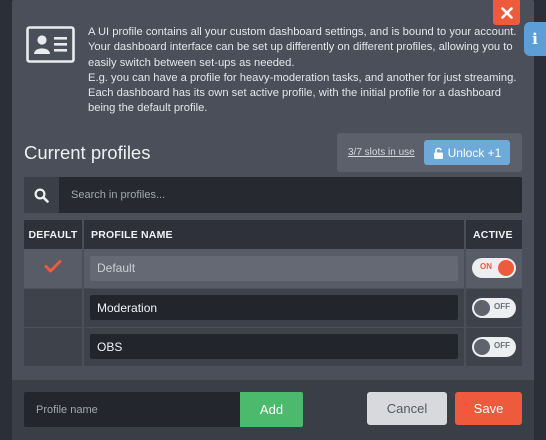 Image resolution: width=546 pixels, height=440 pixels. What do you see at coordinates (407, 408) in the screenshot?
I see `cancel-button: Cancel` at bounding box center [407, 408].